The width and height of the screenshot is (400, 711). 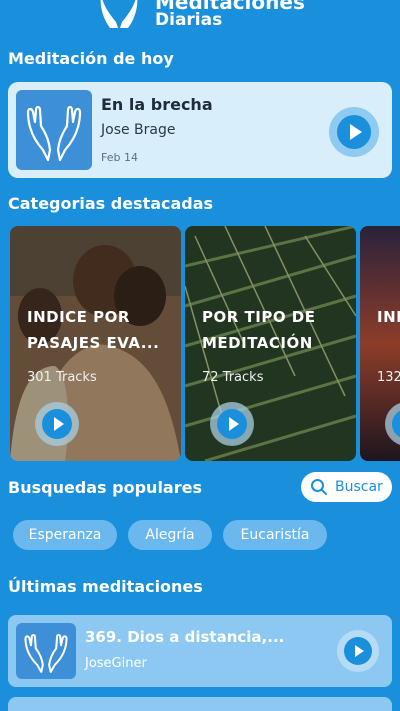 I want to click on chip-esperanza: Esperanza, so click(x=65, y=535).